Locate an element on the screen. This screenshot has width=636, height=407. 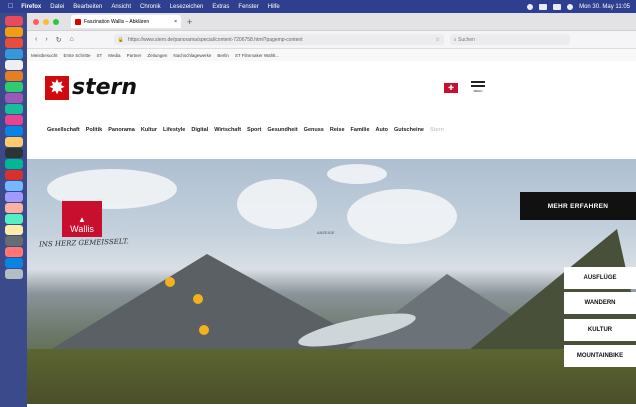
bookmark-item: Media is located at coordinates (114, 55).